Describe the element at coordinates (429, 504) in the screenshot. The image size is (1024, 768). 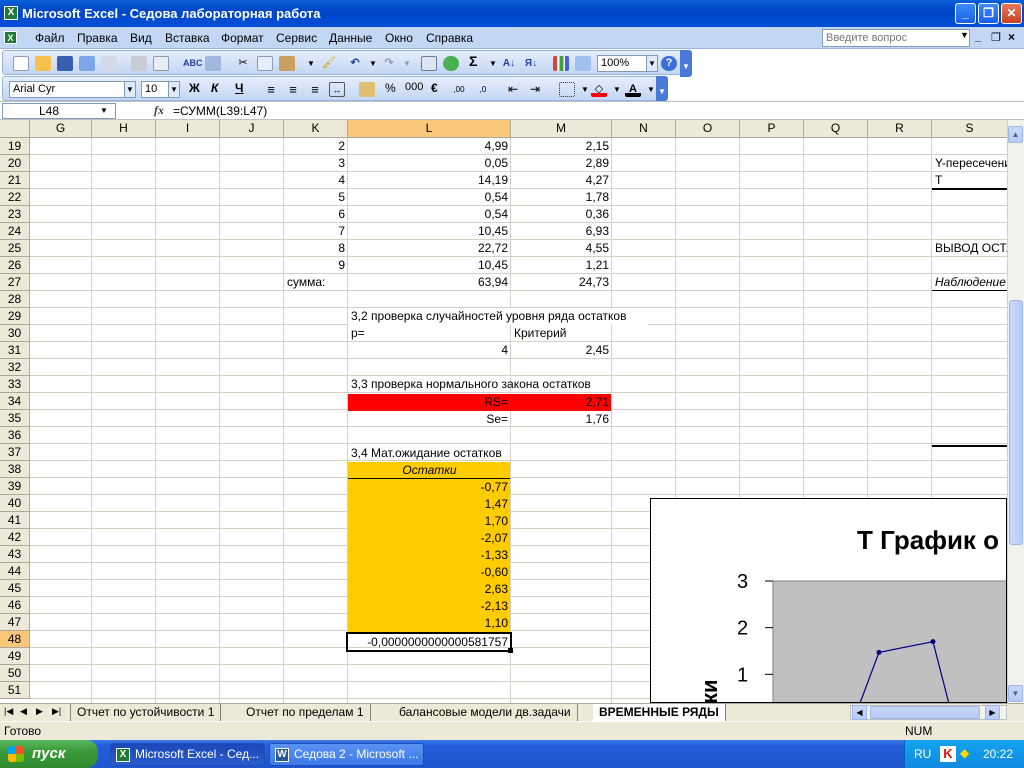
I see `cell-l40: 1,47` at that location.